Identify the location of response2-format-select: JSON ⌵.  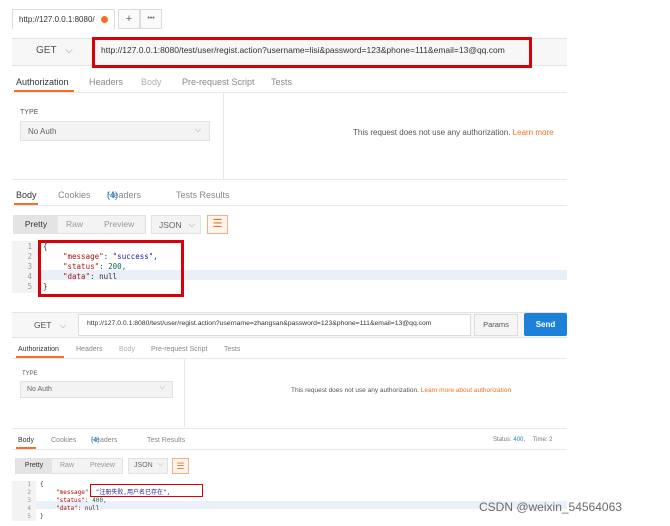
(148, 466).